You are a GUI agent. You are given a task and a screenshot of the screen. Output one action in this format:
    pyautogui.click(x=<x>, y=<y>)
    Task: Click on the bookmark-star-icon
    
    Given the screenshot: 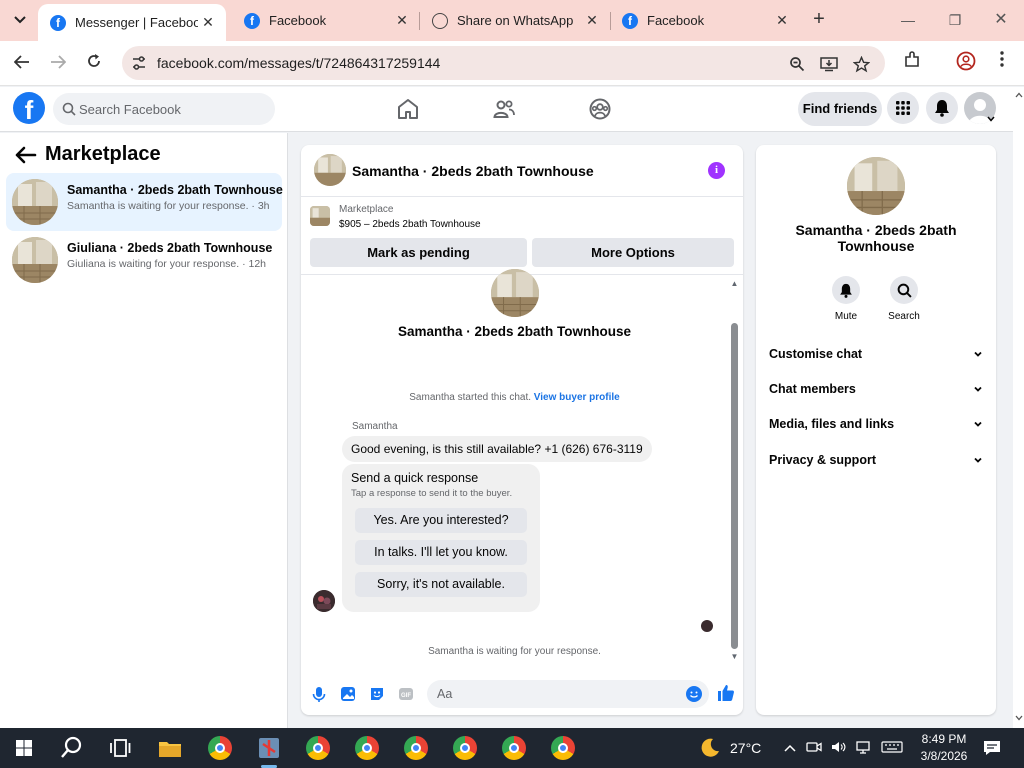 What is the action you would take?
    pyautogui.click(x=861, y=64)
    